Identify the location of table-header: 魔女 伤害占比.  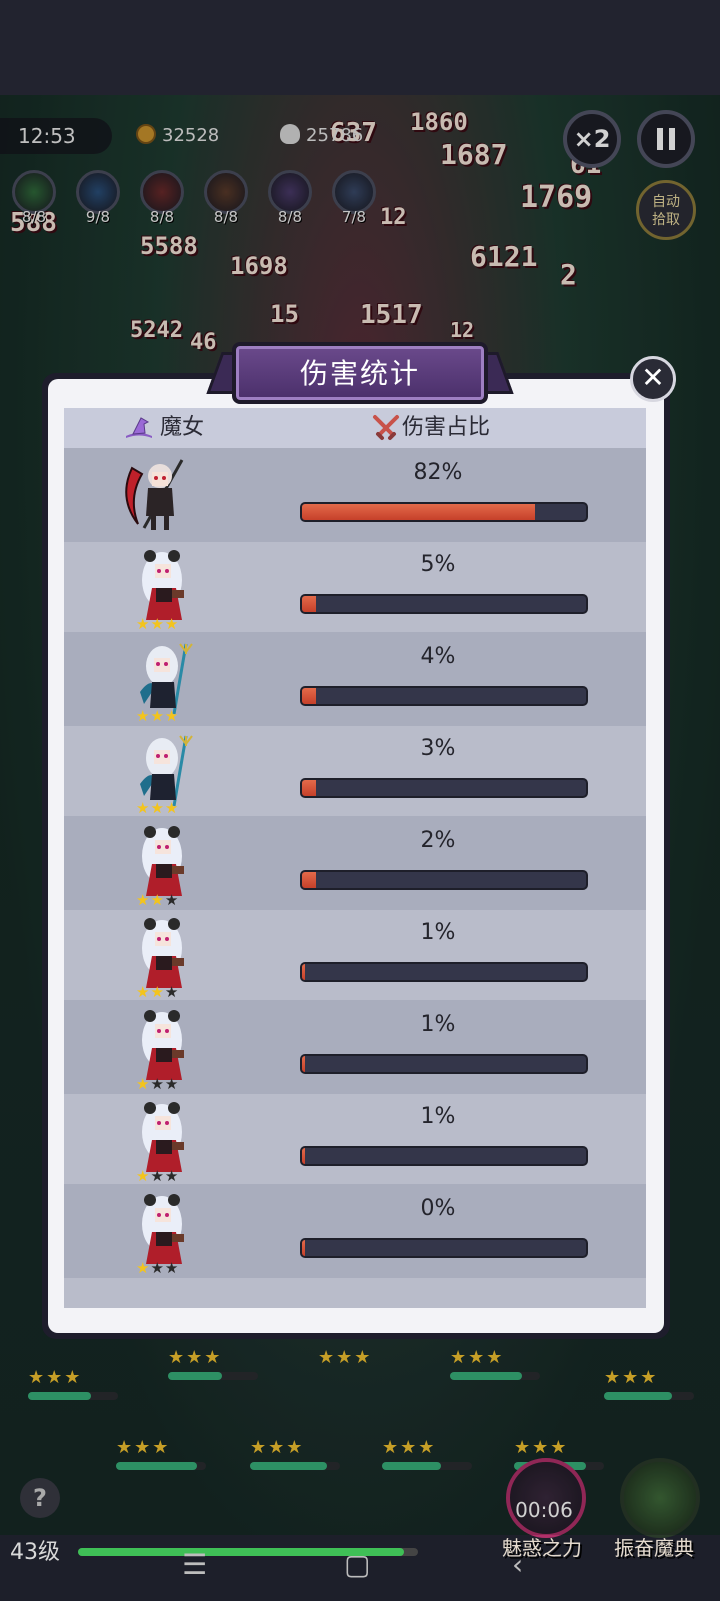
(355, 428).